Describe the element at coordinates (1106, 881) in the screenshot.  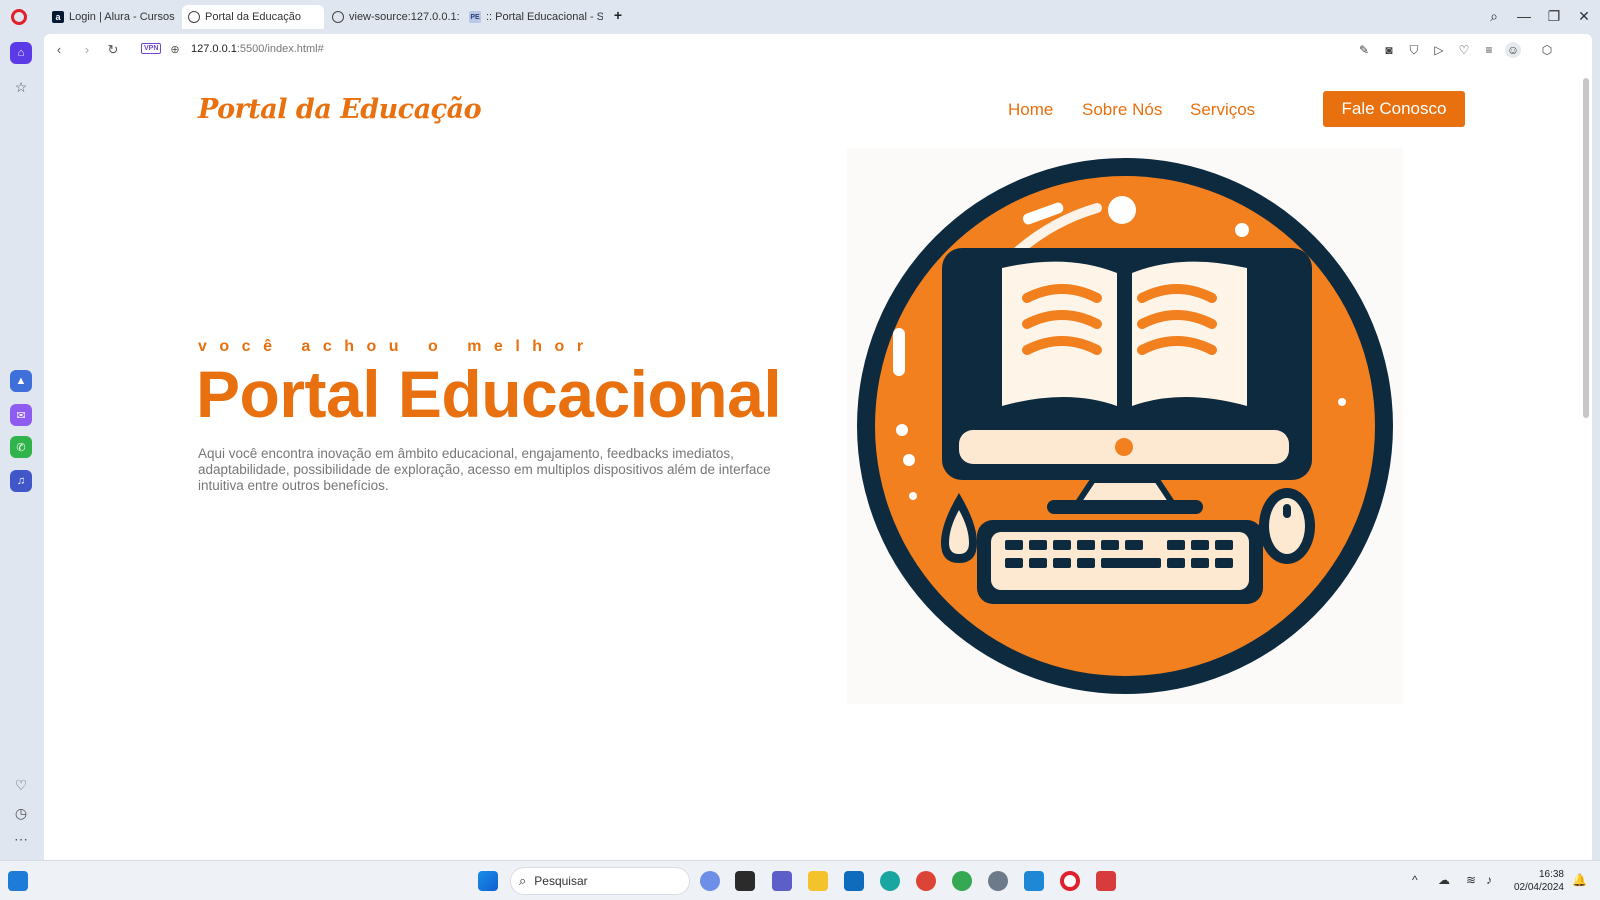
I see `snipping-tool-icon` at that location.